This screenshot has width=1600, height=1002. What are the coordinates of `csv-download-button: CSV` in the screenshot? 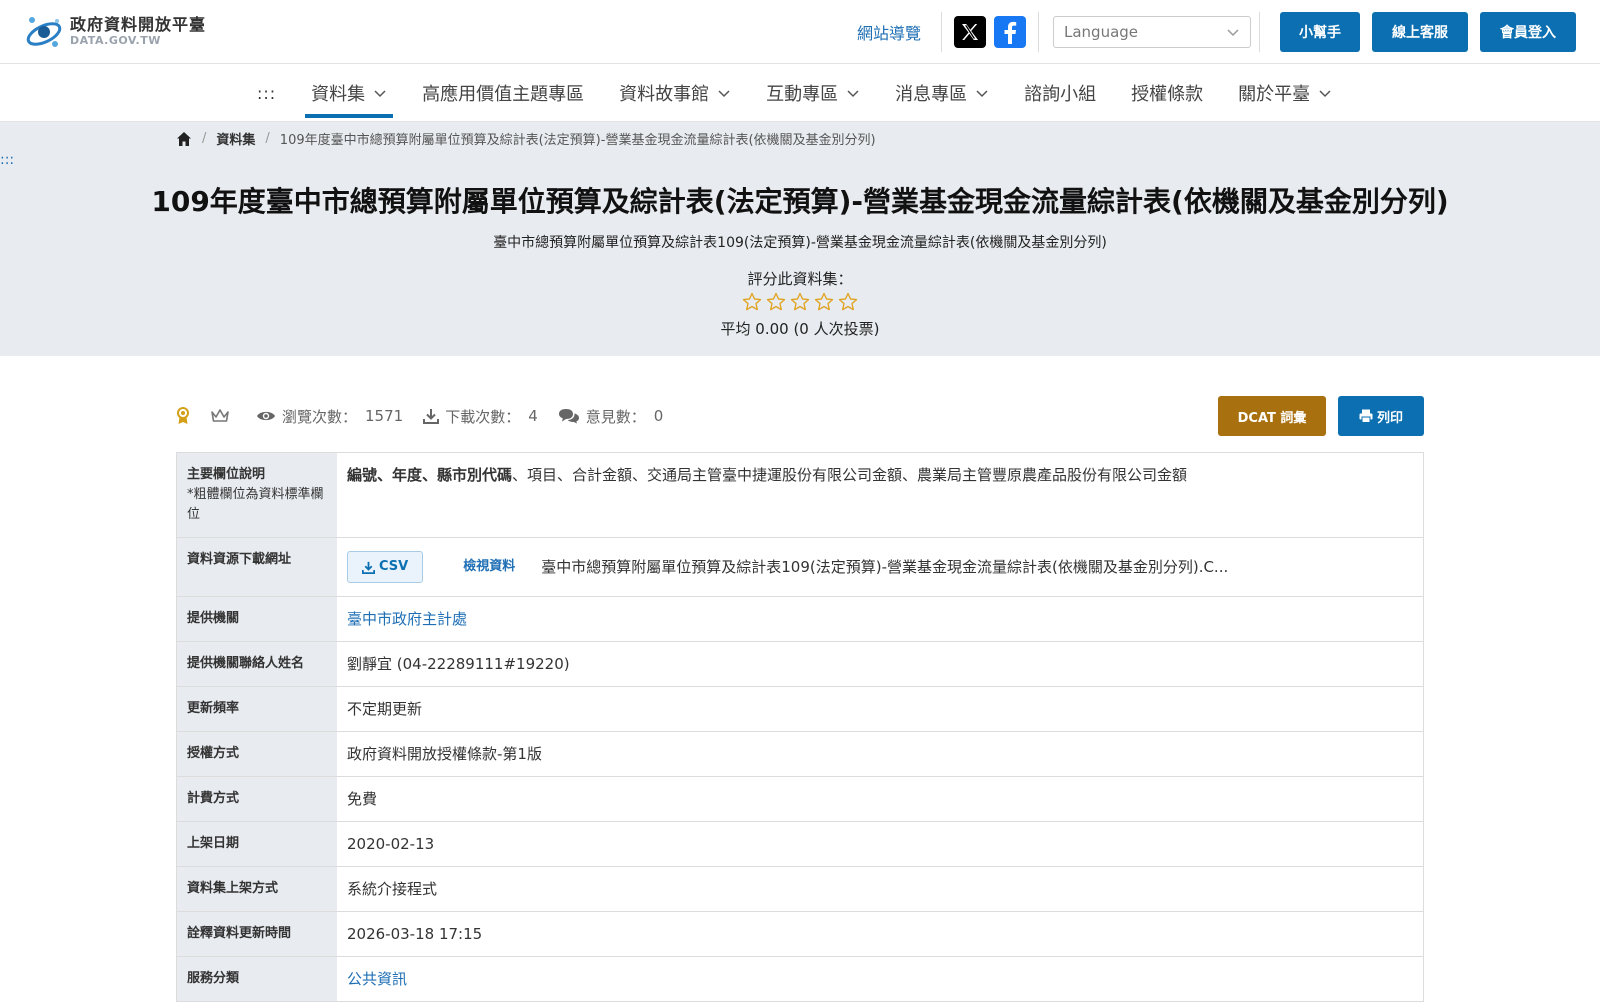 It's located at (385, 567).